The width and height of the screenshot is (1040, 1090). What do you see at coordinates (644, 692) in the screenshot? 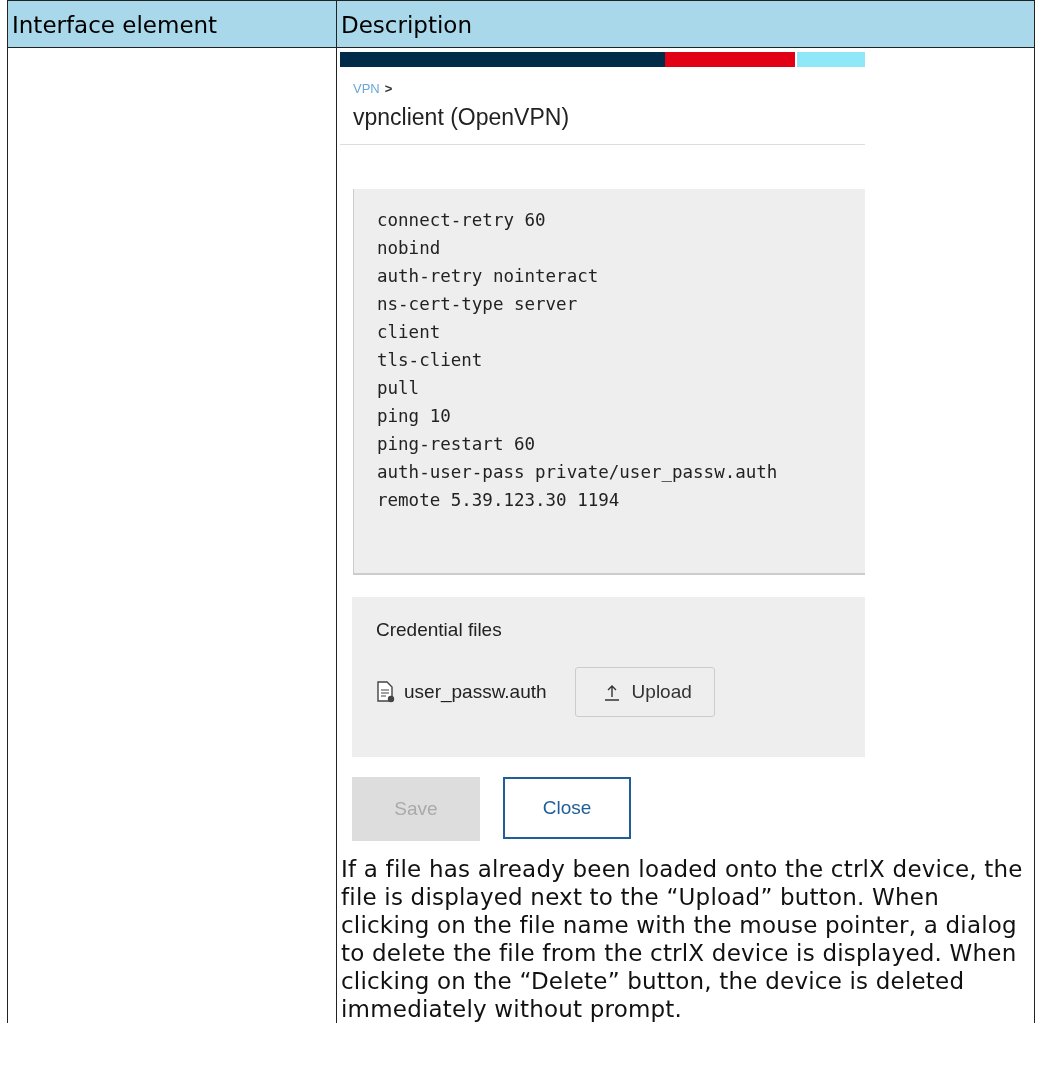
I see `upload-button: Upload` at bounding box center [644, 692].